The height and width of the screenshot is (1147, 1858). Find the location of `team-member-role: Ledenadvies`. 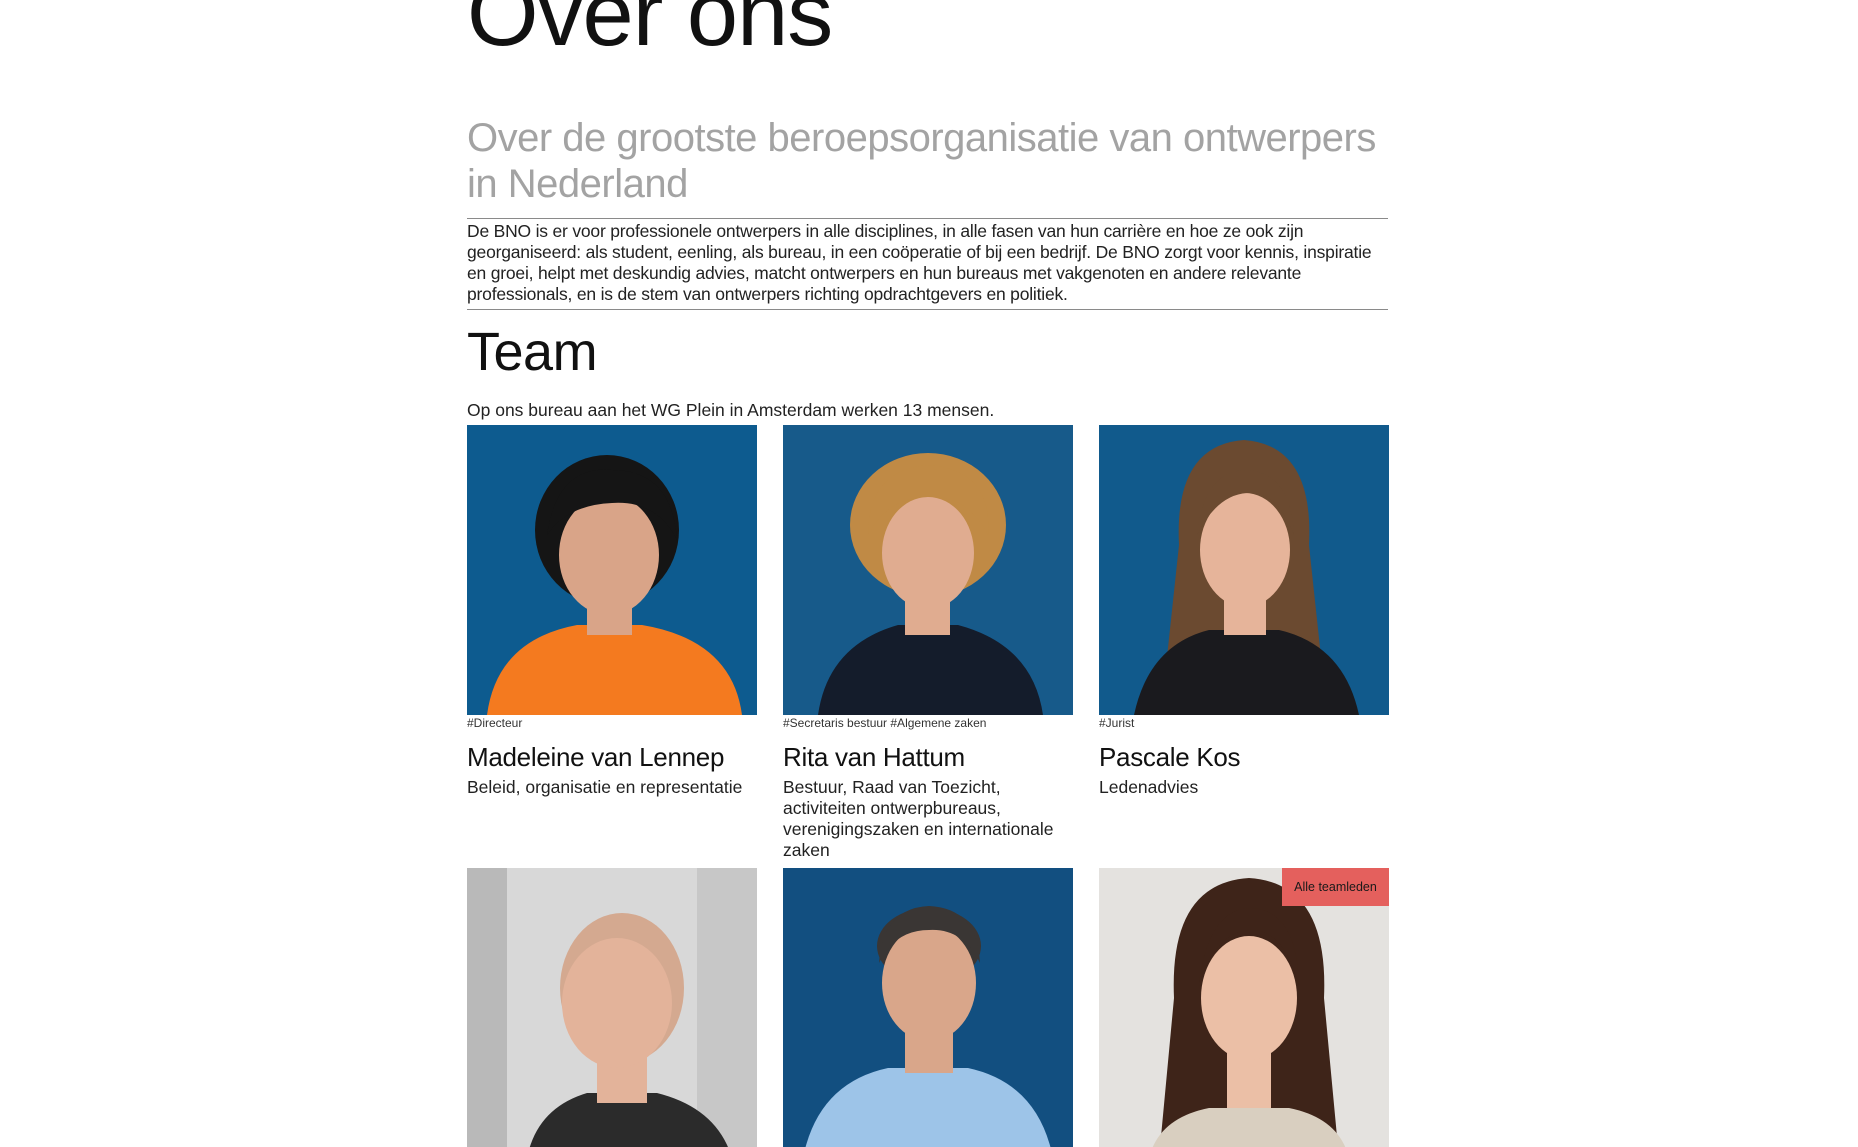

team-member-role: Ledenadvies is located at coordinates (1149, 787).